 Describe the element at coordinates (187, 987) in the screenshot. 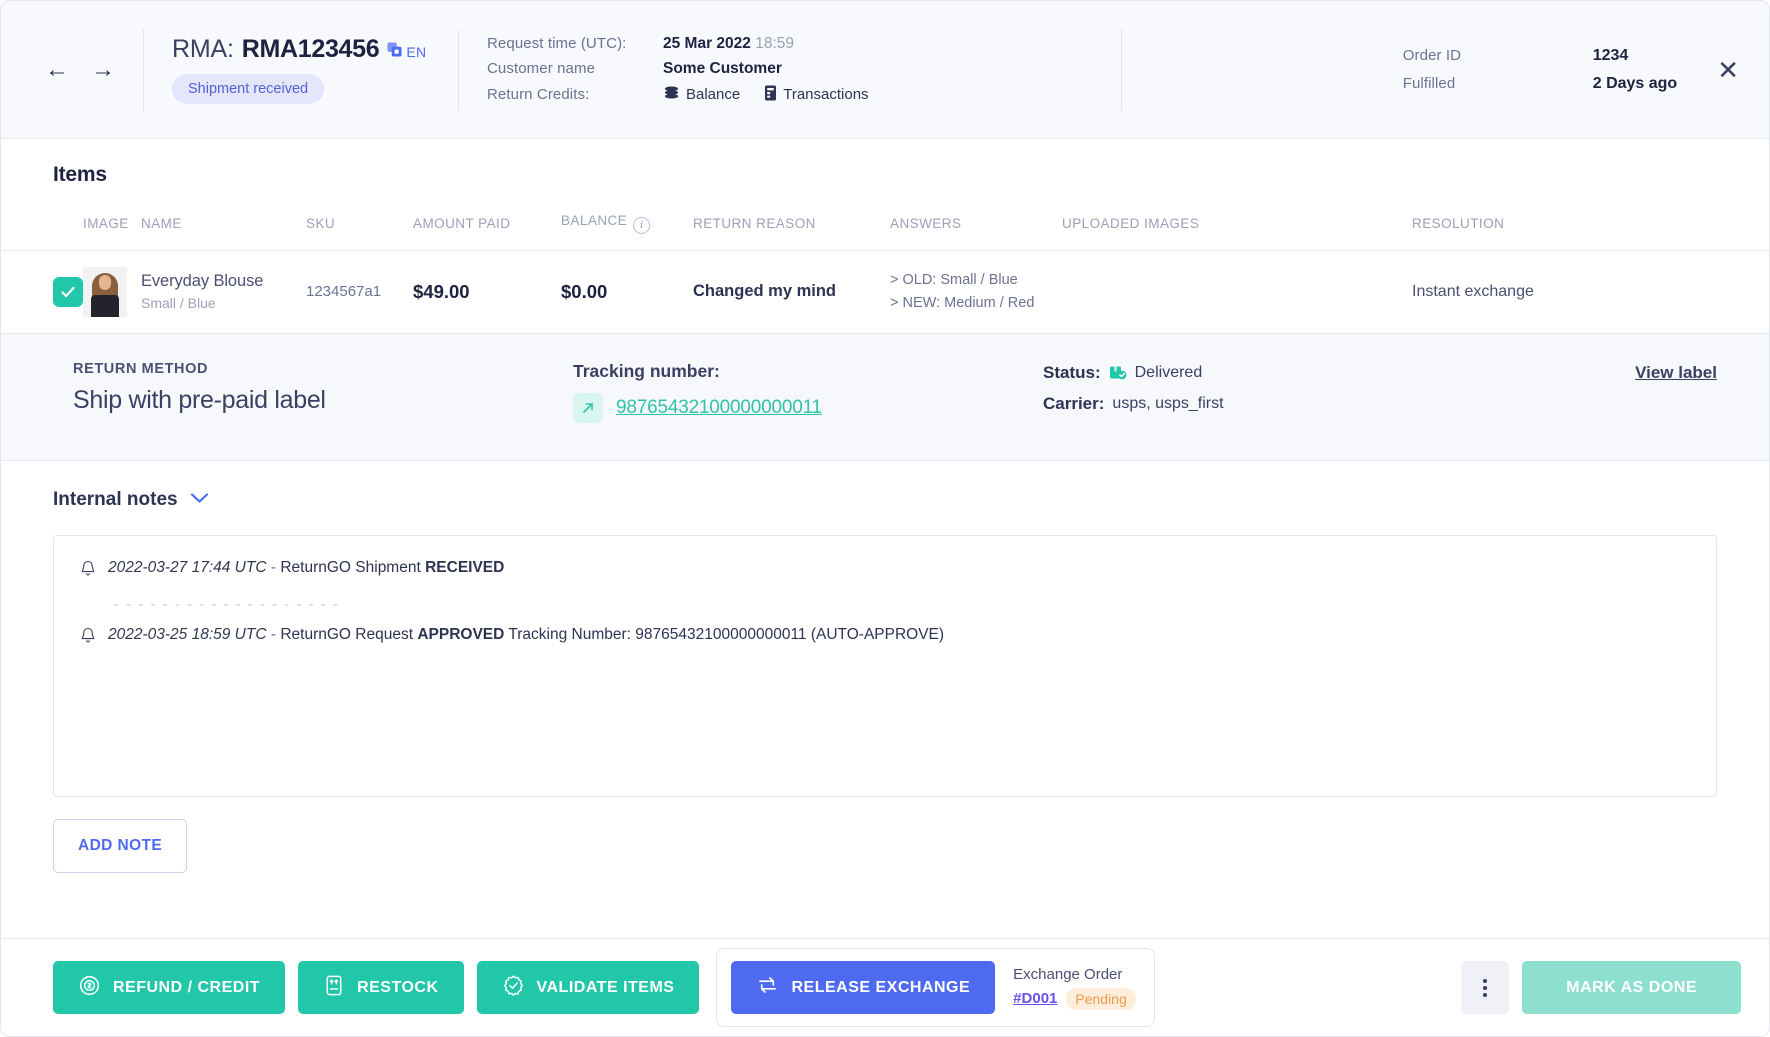

I see `refund-credit-label: REFUND / CREDIT` at that location.